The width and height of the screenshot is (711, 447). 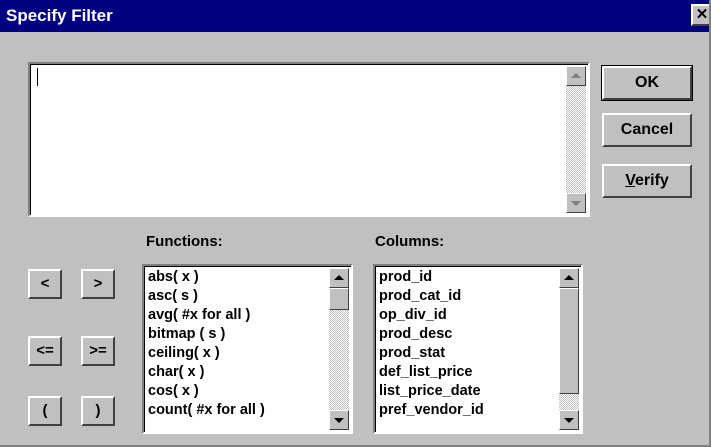 I want to click on list-item: bitmap ( s ), so click(x=237, y=334).